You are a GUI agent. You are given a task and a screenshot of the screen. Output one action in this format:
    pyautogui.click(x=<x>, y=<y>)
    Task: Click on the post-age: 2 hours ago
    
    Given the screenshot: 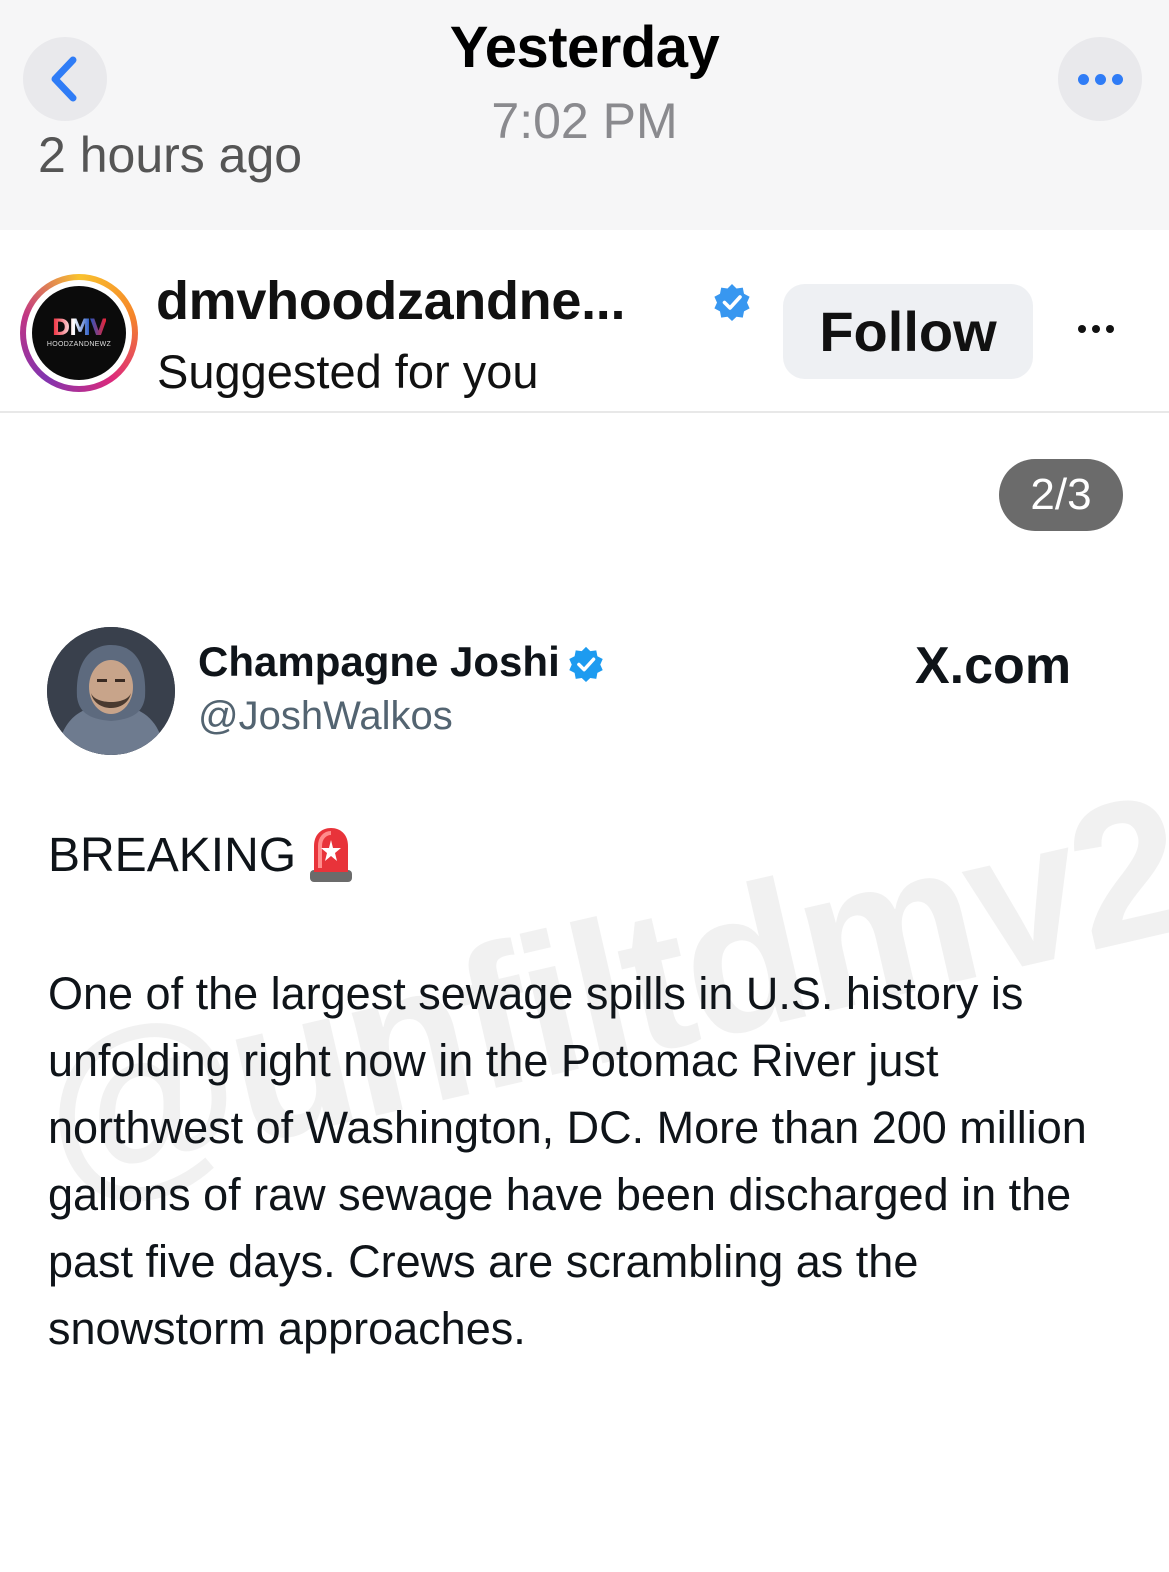 What is the action you would take?
    pyautogui.click(x=170, y=160)
    